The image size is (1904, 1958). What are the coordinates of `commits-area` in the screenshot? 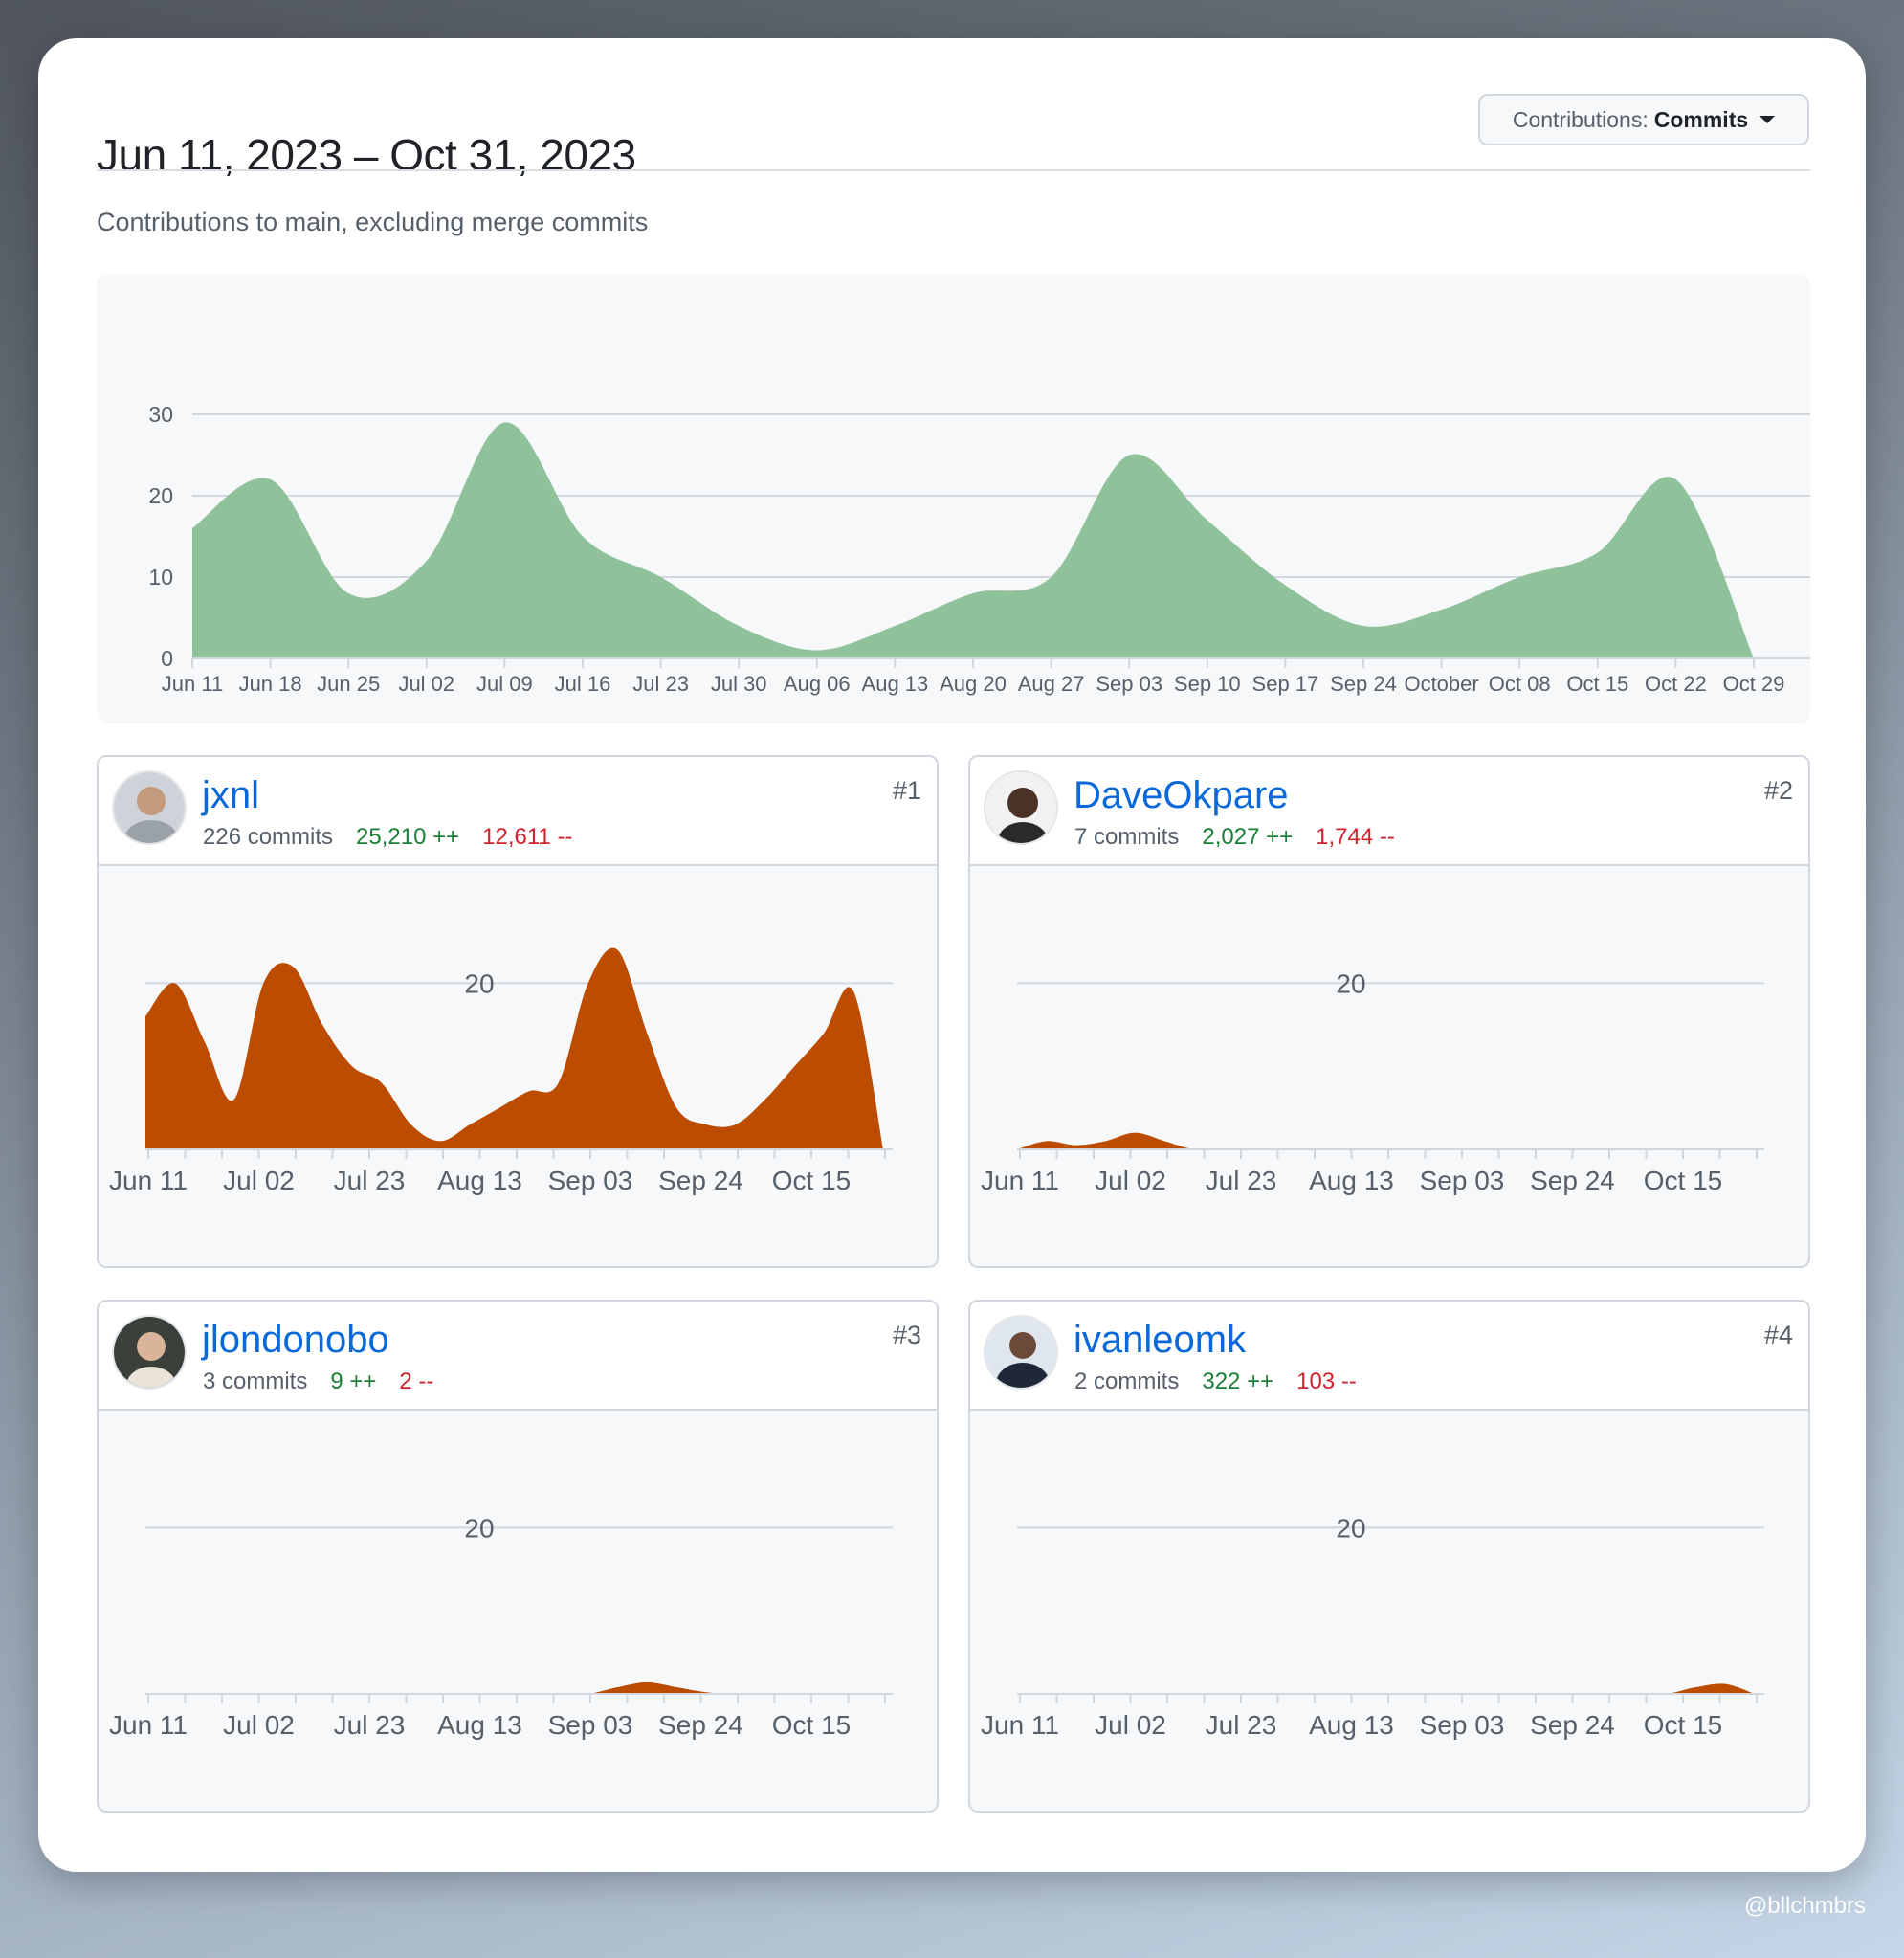 It's located at (973, 540).